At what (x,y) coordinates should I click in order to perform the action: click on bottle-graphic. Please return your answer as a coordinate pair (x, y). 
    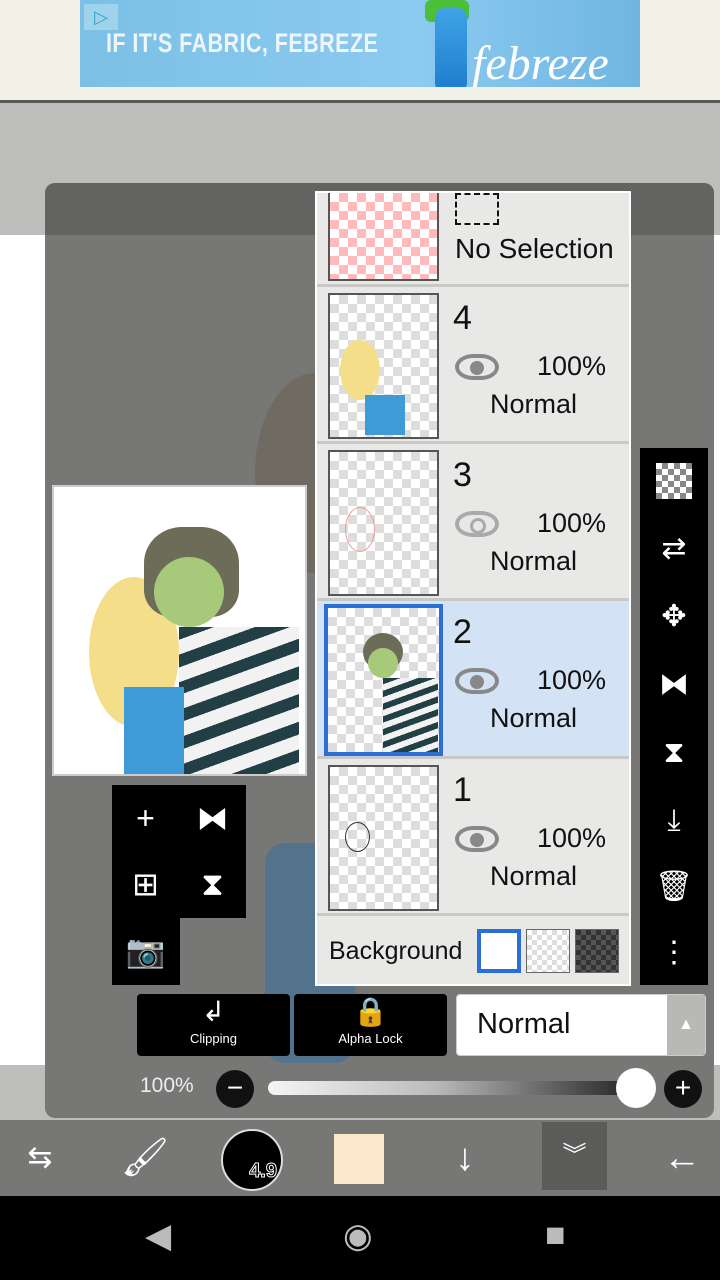
    Looking at the image, I should click on (451, 47).